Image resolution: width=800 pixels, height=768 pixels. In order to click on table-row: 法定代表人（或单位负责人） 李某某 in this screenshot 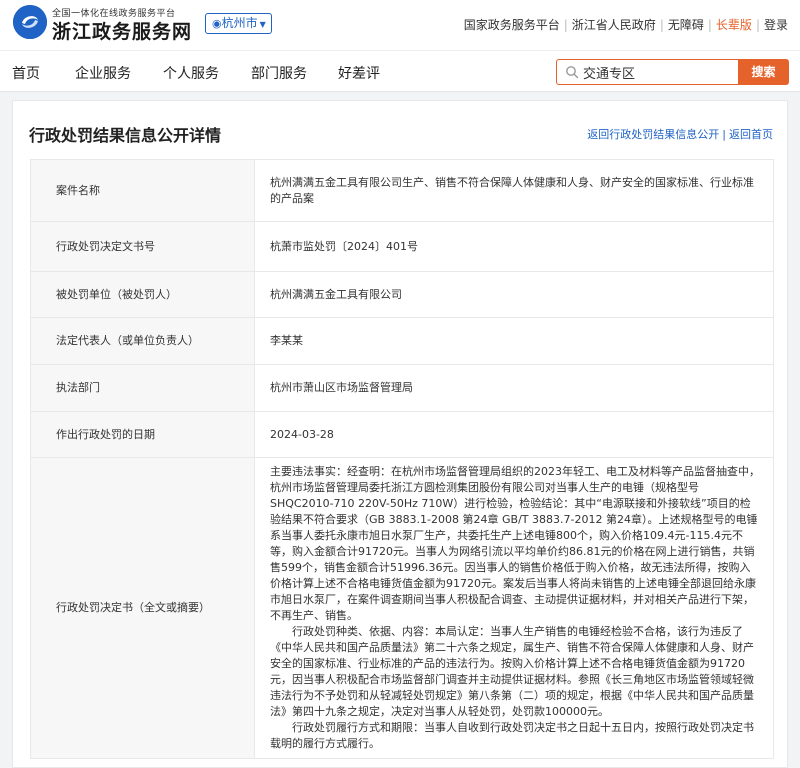, I will do `click(402, 341)`.